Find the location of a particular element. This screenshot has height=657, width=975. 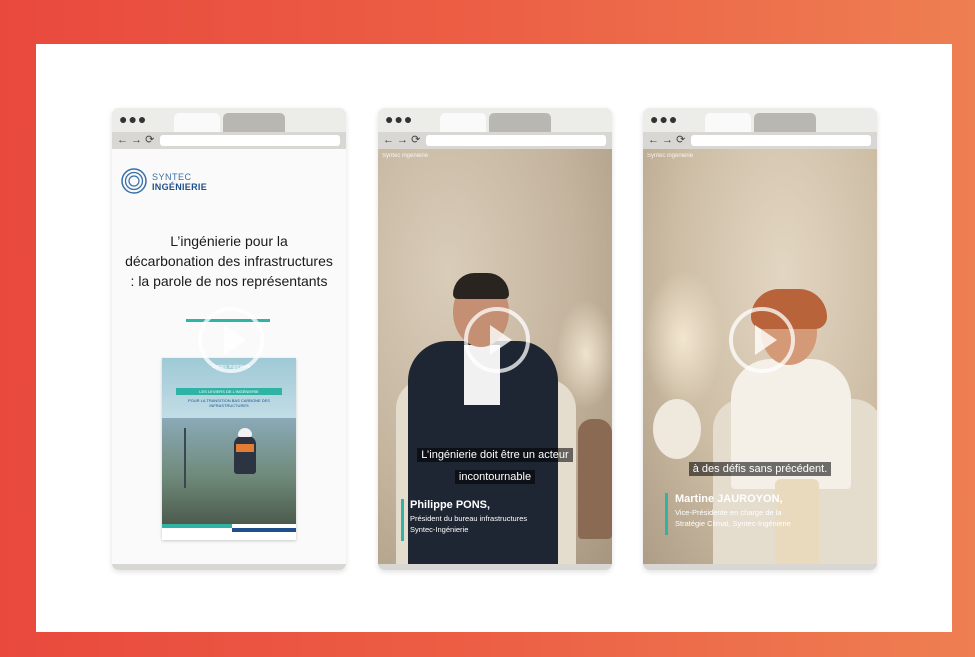

worker-figure is located at coordinates (245, 455).